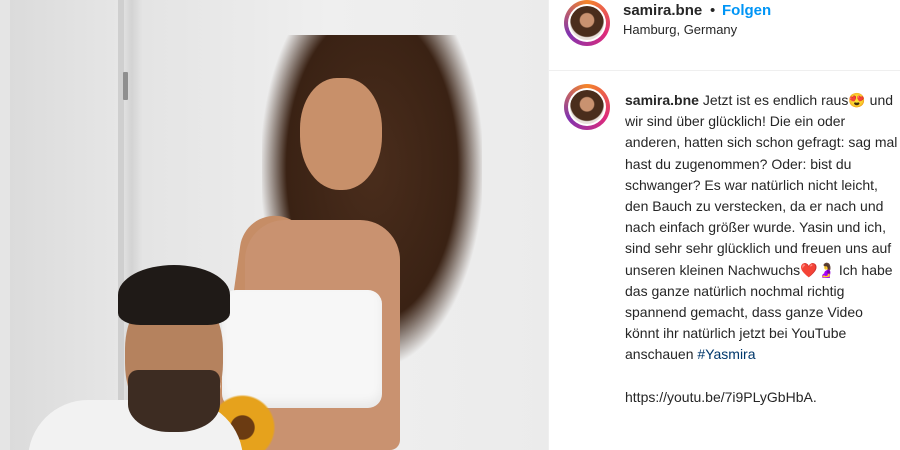 This screenshot has height=450, width=900. I want to click on header-username: samira.bne, so click(662, 10).